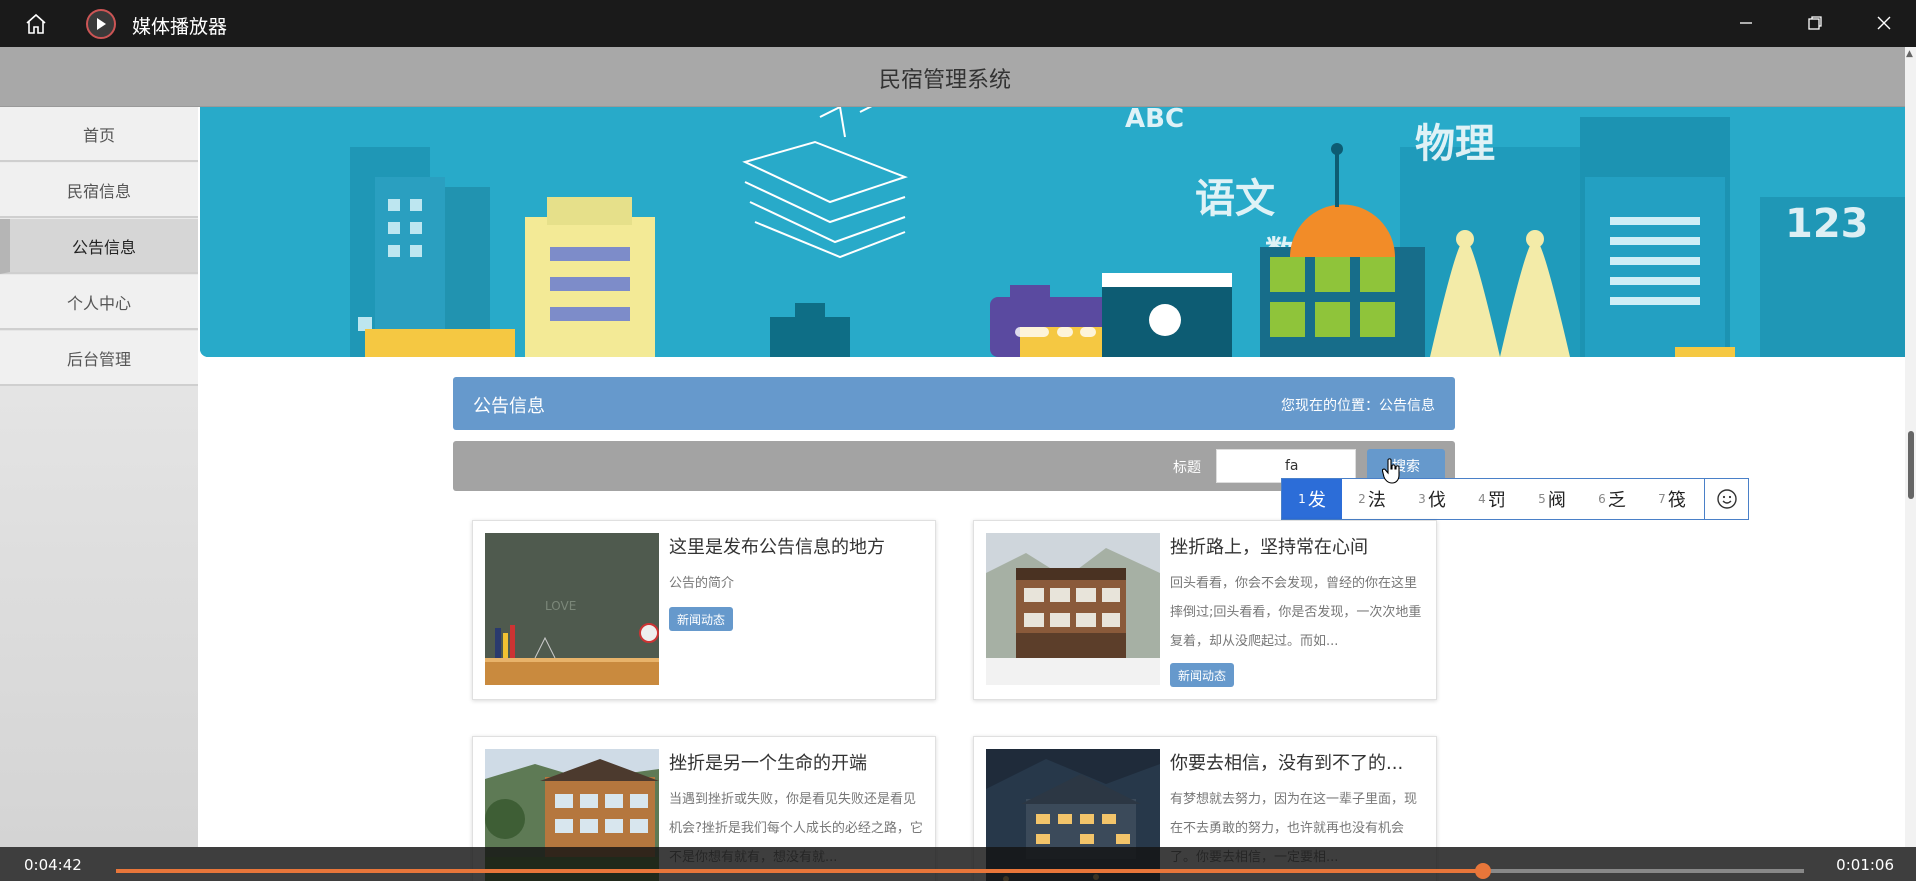 This screenshot has height=881, width=1916. I want to click on svg-text: LOVE, so click(560, 606).